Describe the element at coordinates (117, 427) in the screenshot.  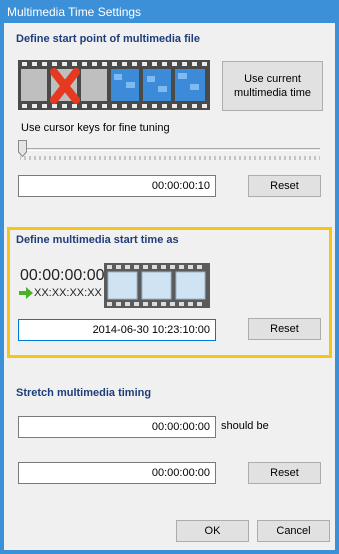
I see `stretch-time-field-1: 00:00:00:00` at that location.